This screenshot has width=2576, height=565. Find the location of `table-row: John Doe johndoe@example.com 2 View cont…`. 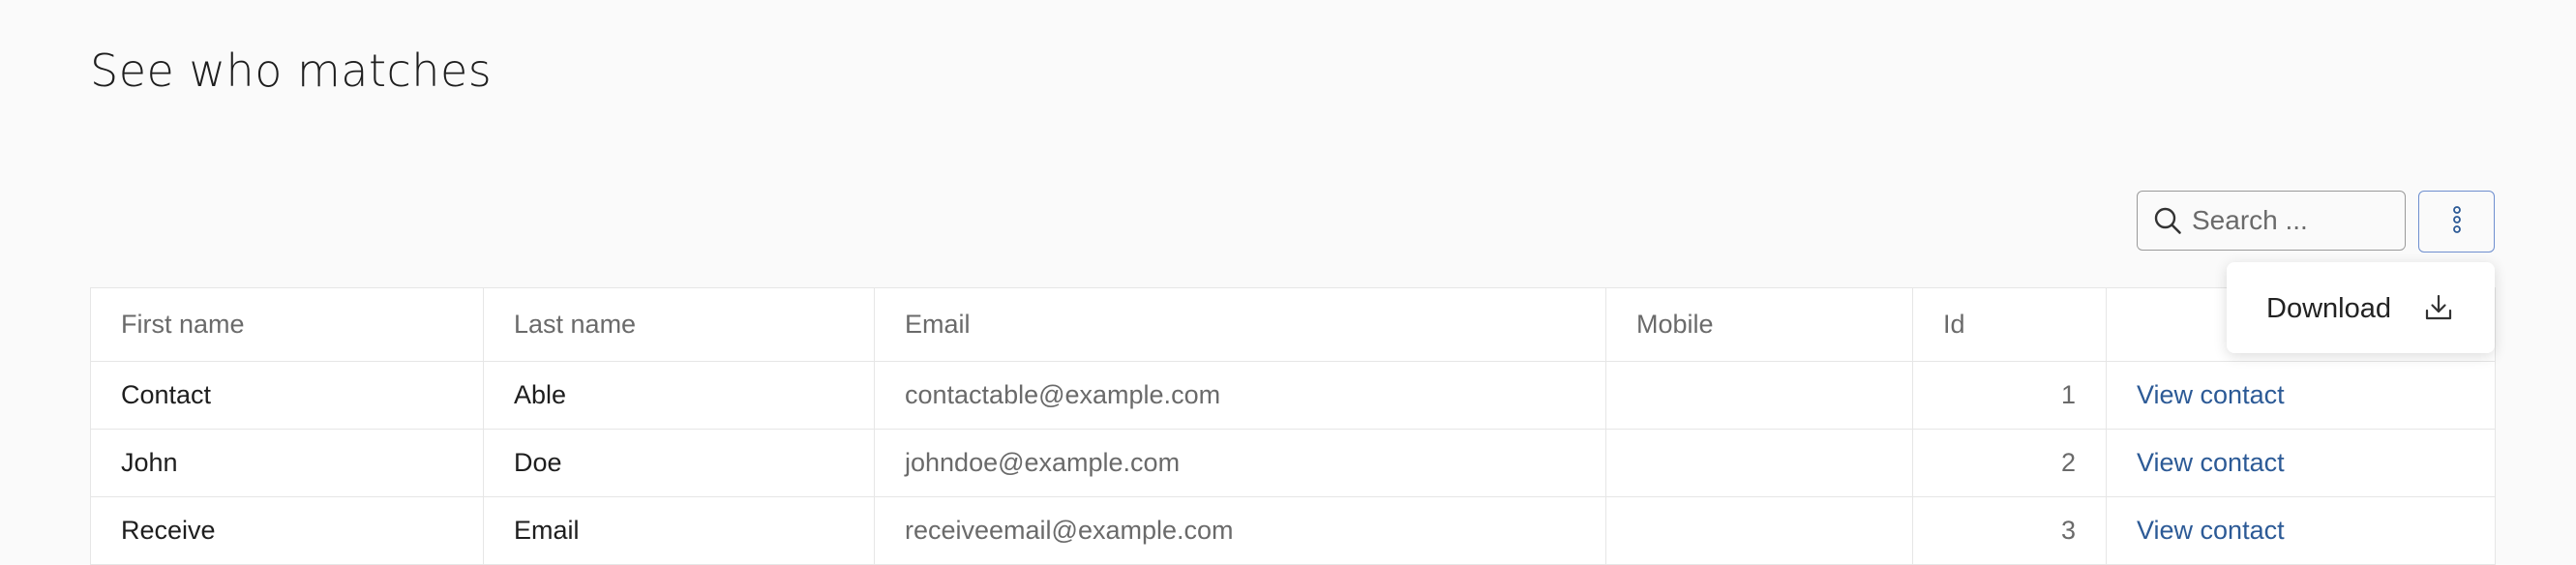

table-row: John Doe johndoe@example.com 2 View cont… is located at coordinates (1293, 463).